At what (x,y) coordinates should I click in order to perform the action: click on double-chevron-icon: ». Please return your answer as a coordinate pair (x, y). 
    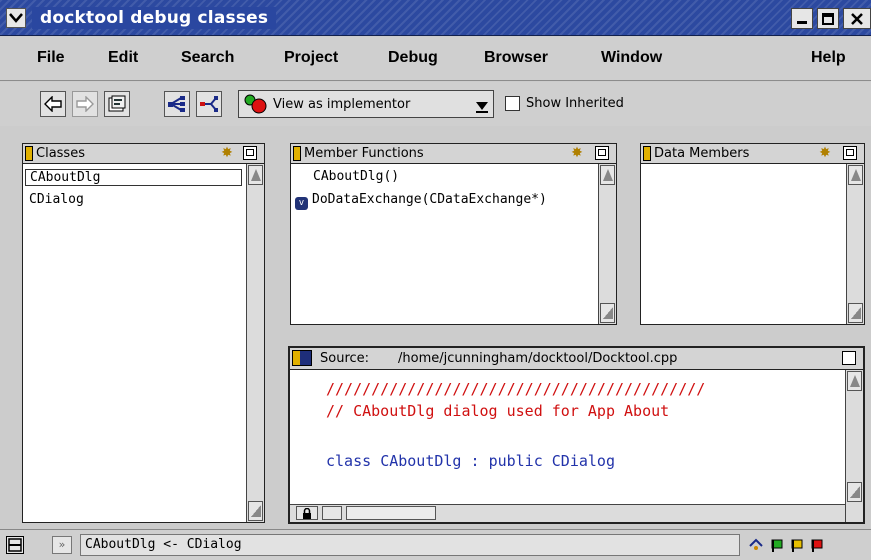
    Looking at the image, I should click on (62, 544).